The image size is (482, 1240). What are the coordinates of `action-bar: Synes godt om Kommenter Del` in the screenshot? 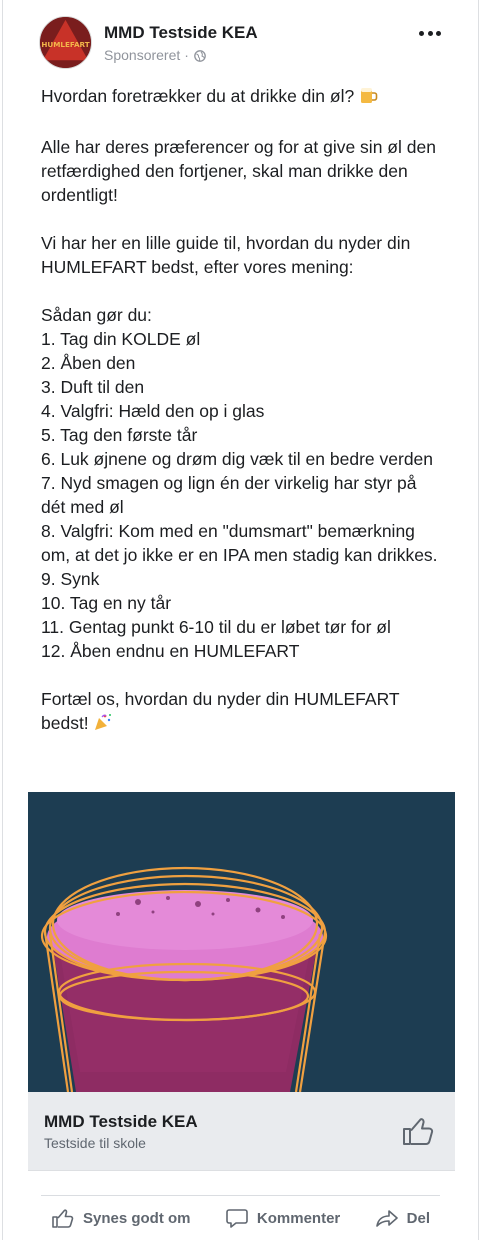 It's located at (240, 1218).